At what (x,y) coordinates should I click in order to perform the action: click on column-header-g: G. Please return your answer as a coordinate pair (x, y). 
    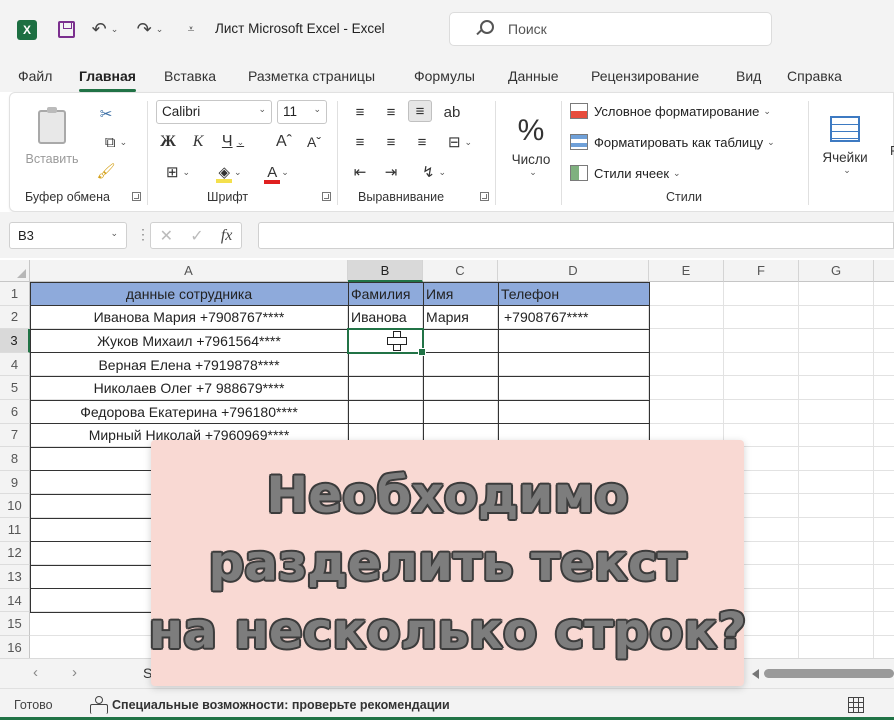
    Looking at the image, I should click on (836, 271).